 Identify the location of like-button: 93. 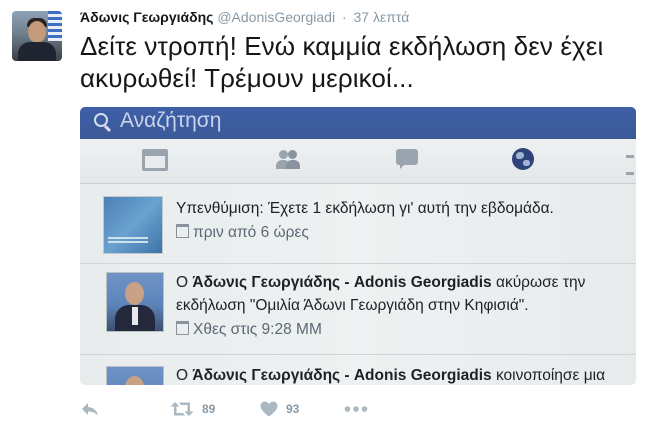
(279, 409).